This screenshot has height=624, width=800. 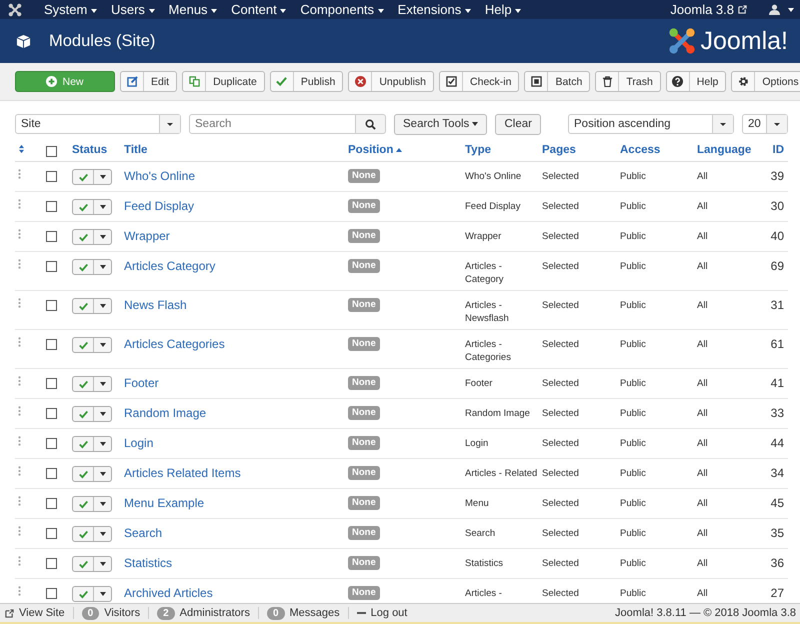 I want to click on column-header: Type, so click(x=478, y=150).